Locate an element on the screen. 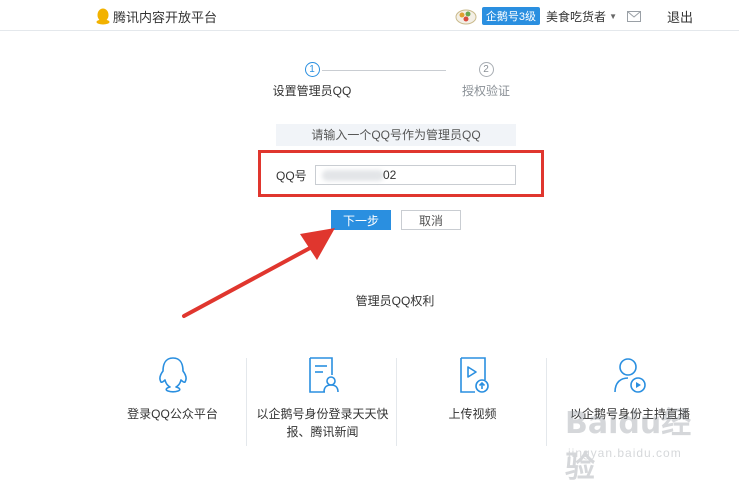 The width and height of the screenshot is (739, 482). right-item-login-qq-platform: 登录QQ公众平台 is located at coordinates (172, 389).